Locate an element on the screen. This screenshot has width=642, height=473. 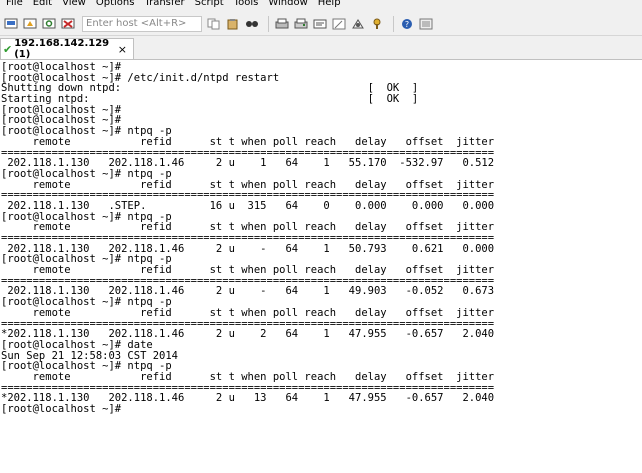
paste-icon is located at coordinates (233, 24).